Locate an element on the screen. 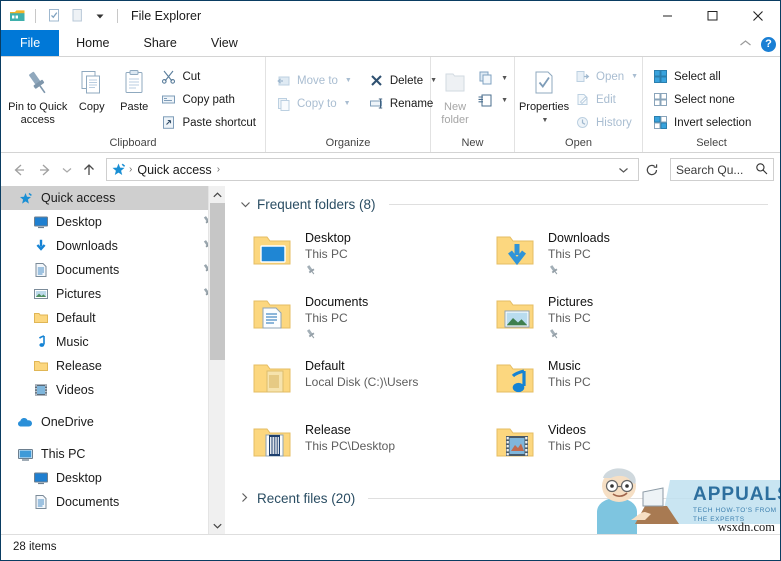 Image resolution: width=781 pixels, height=561 pixels. sidebar-item-default: Default is located at coordinates (113, 318).